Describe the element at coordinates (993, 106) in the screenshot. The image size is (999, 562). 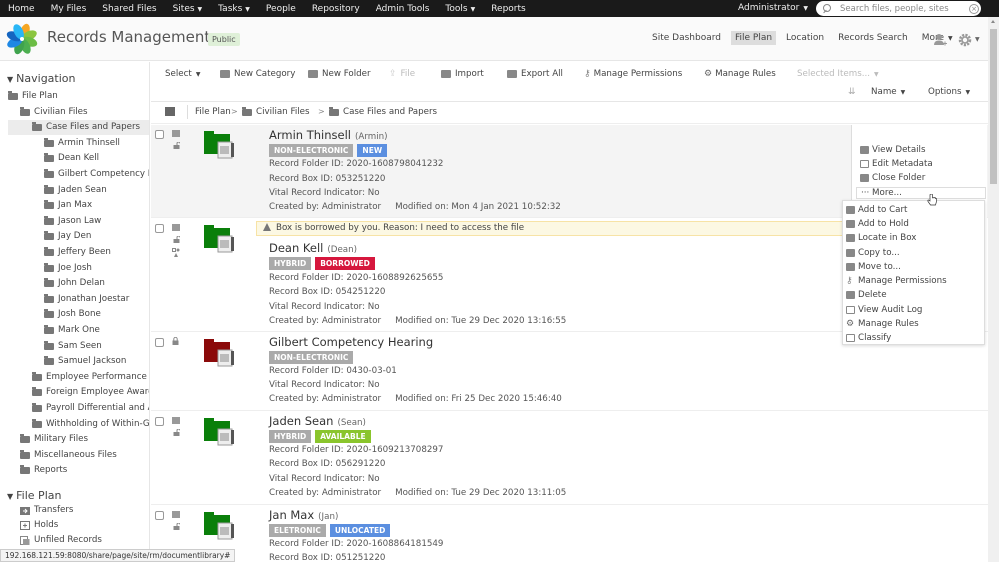
I see `scrollbar-thumb` at that location.